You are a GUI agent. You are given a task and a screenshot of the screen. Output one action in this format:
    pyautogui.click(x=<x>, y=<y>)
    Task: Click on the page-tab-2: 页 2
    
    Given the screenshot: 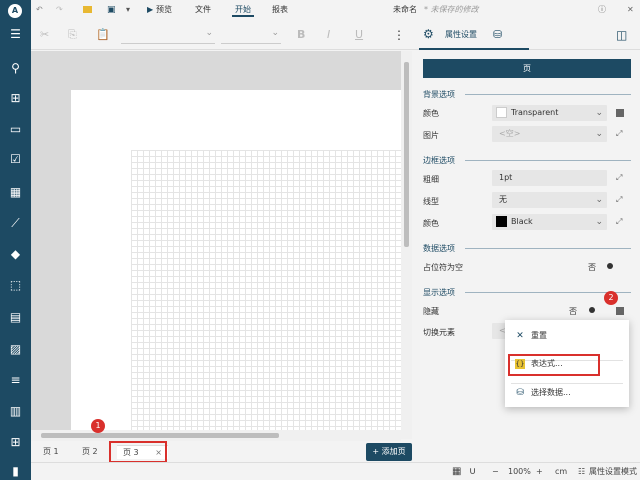 What is the action you would take?
    pyautogui.click(x=90, y=452)
    